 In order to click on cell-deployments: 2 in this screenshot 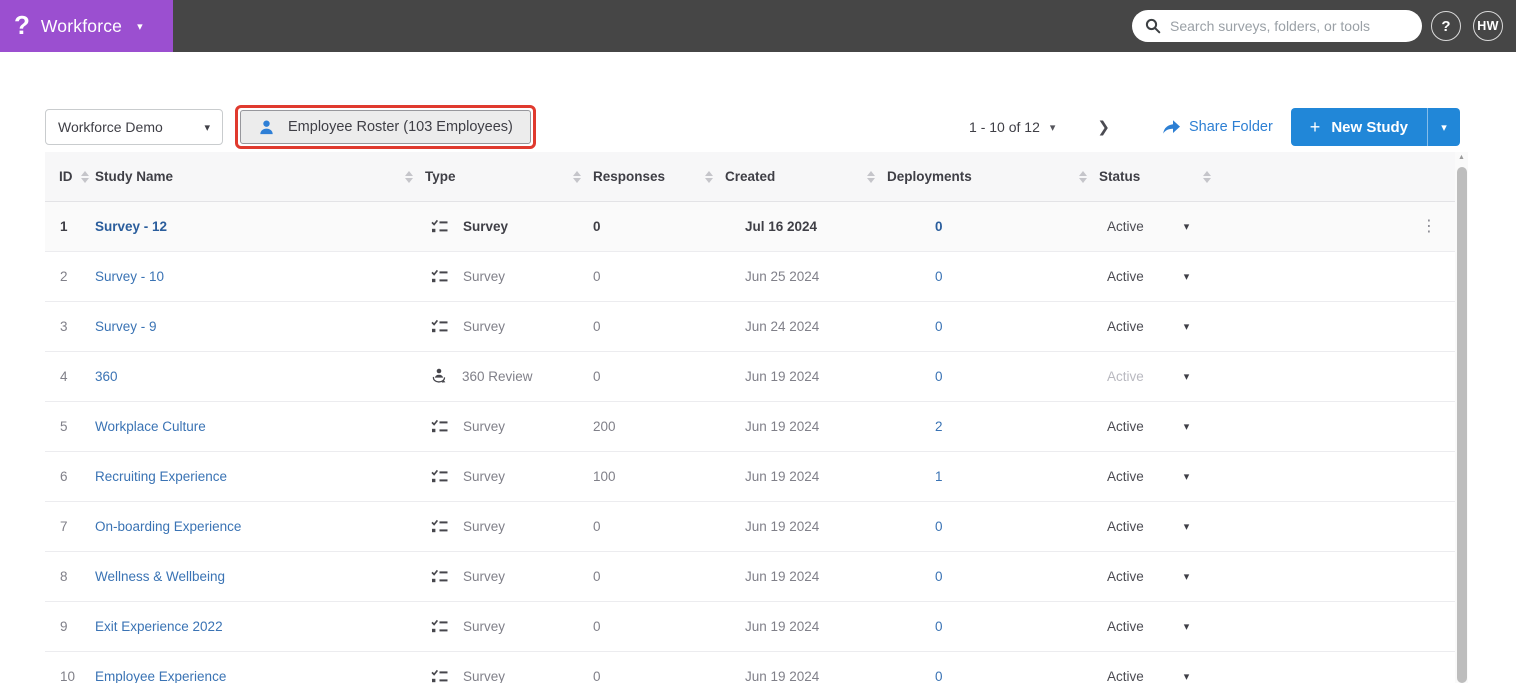, I will do `click(993, 426)`.